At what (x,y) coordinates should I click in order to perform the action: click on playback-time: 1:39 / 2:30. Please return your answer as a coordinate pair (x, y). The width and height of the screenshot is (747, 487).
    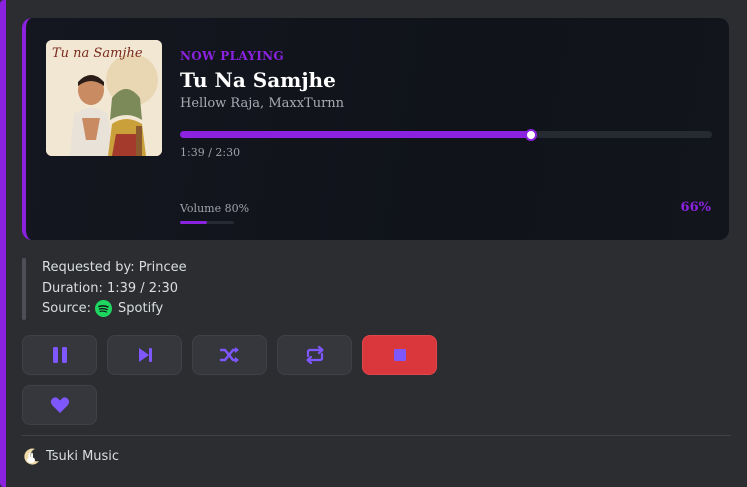
    Looking at the image, I should click on (210, 152).